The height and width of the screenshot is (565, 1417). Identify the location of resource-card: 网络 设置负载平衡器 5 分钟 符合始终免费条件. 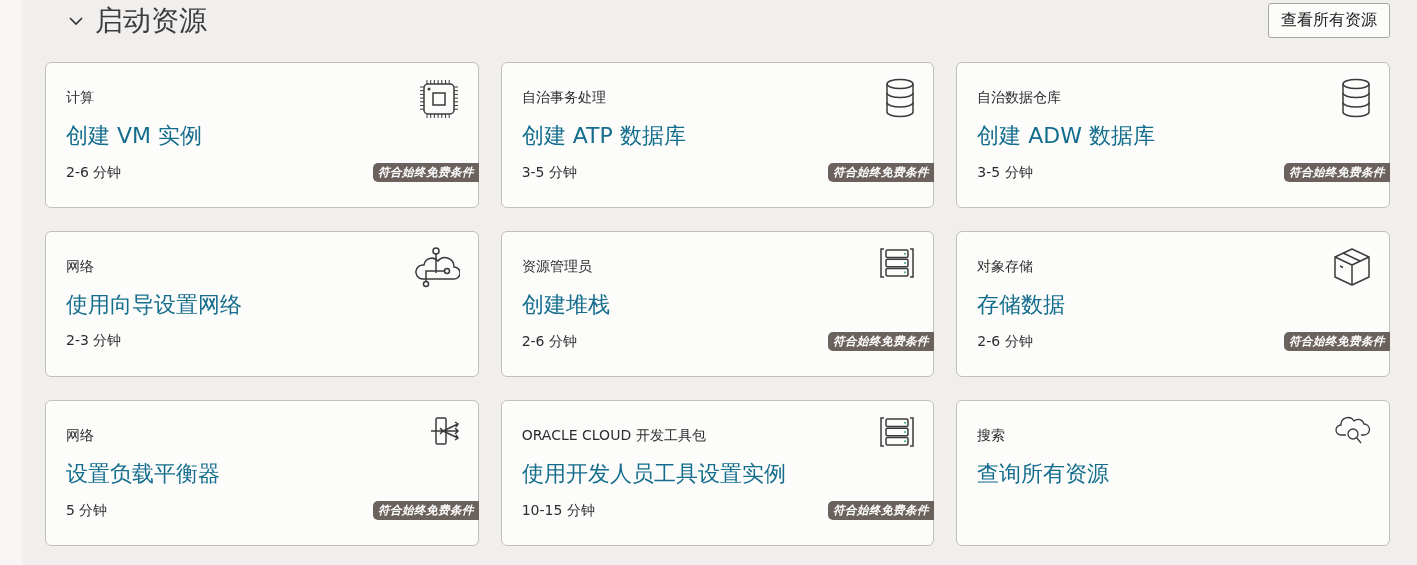
(262, 473).